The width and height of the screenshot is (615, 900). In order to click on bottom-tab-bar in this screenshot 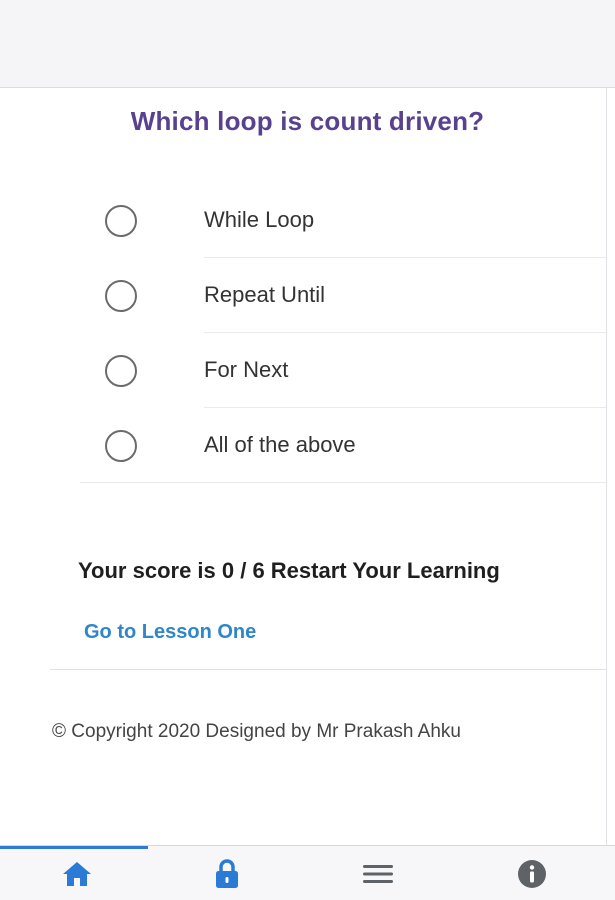, I will do `click(307, 872)`.